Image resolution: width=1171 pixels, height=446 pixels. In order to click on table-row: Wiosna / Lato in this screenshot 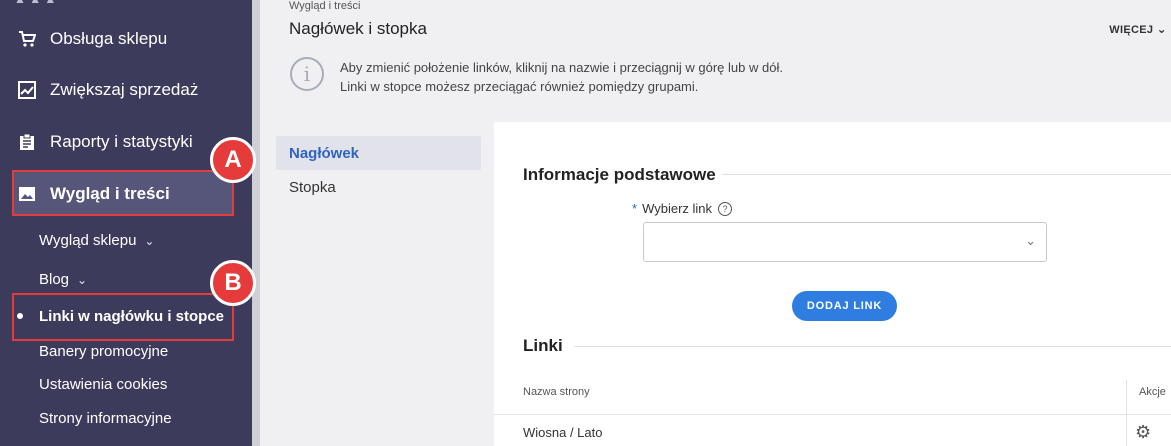, I will do `click(563, 432)`.